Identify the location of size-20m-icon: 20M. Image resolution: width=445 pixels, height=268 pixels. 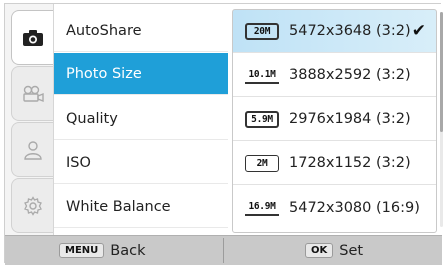
(262, 31).